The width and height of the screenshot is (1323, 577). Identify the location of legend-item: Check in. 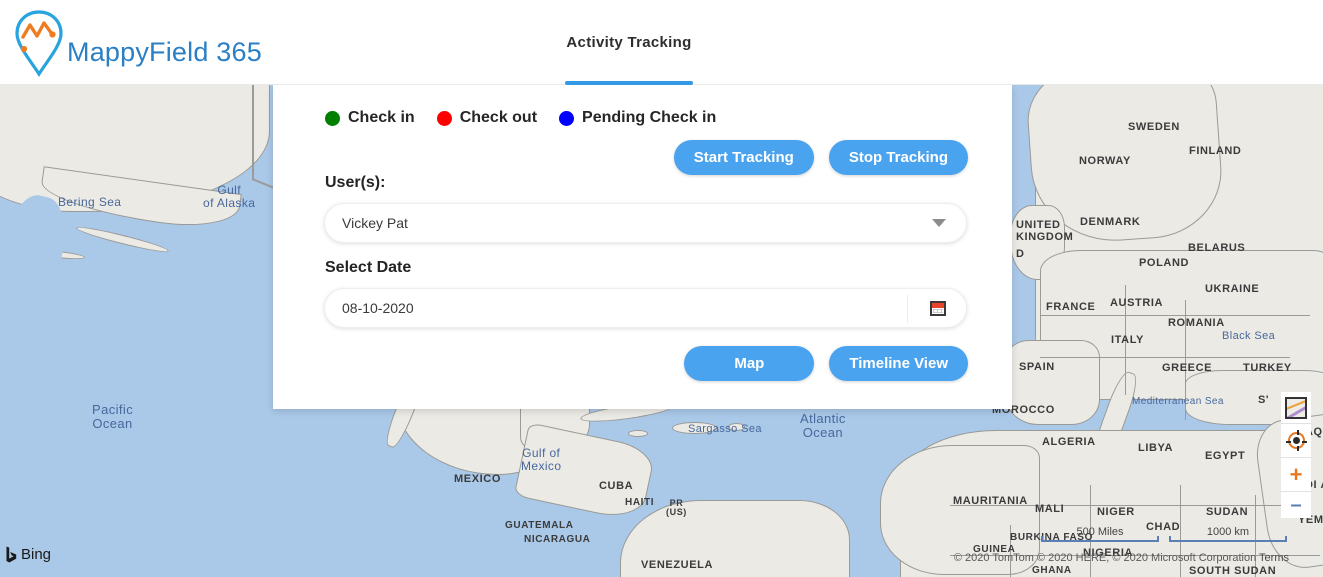
(370, 118).